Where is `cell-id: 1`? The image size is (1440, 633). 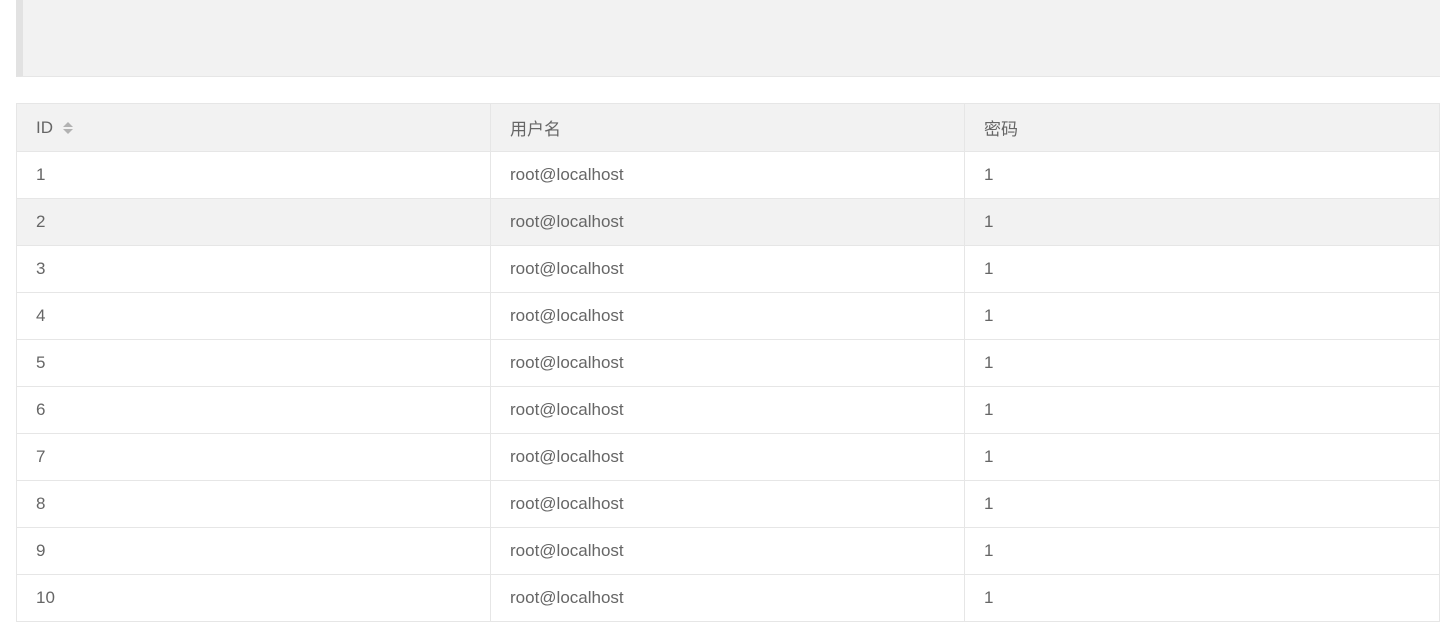
cell-id: 1 is located at coordinates (253, 175).